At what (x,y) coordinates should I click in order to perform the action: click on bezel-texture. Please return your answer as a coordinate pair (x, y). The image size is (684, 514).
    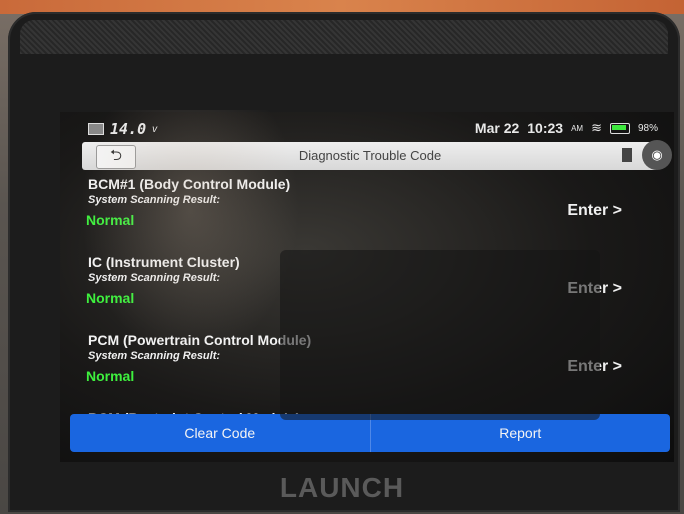
    Looking at the image, I should click on (344, 37).